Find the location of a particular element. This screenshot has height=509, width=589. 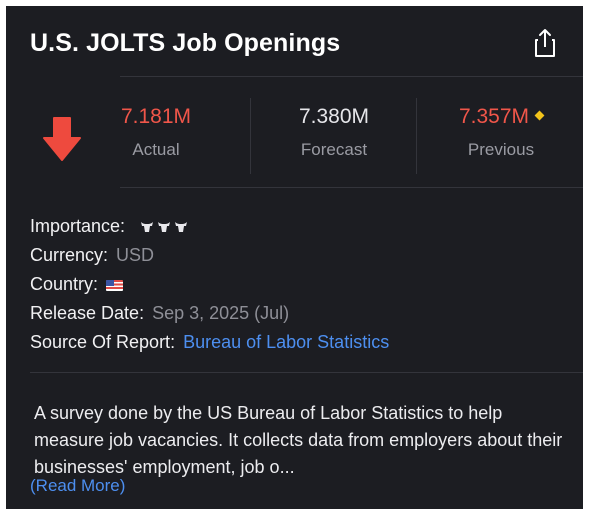

header: U.S. JOLTS Job Openings is located at coordinates (294, 46).